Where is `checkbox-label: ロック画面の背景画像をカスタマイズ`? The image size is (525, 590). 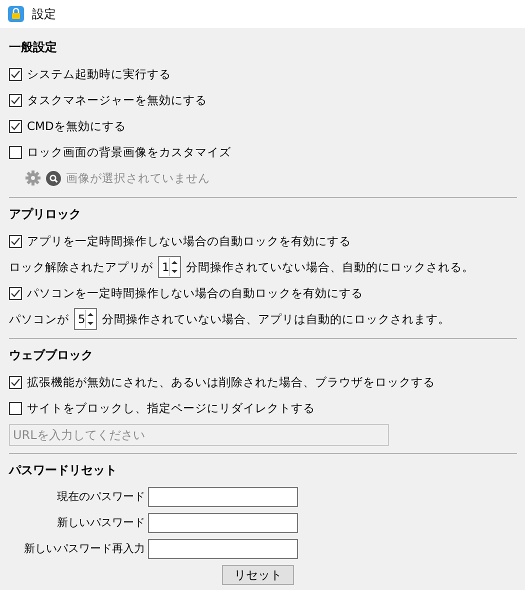 checkbox-label: ロック画面の背景画像をカスタマイズ is located at coordinates (129, 152).